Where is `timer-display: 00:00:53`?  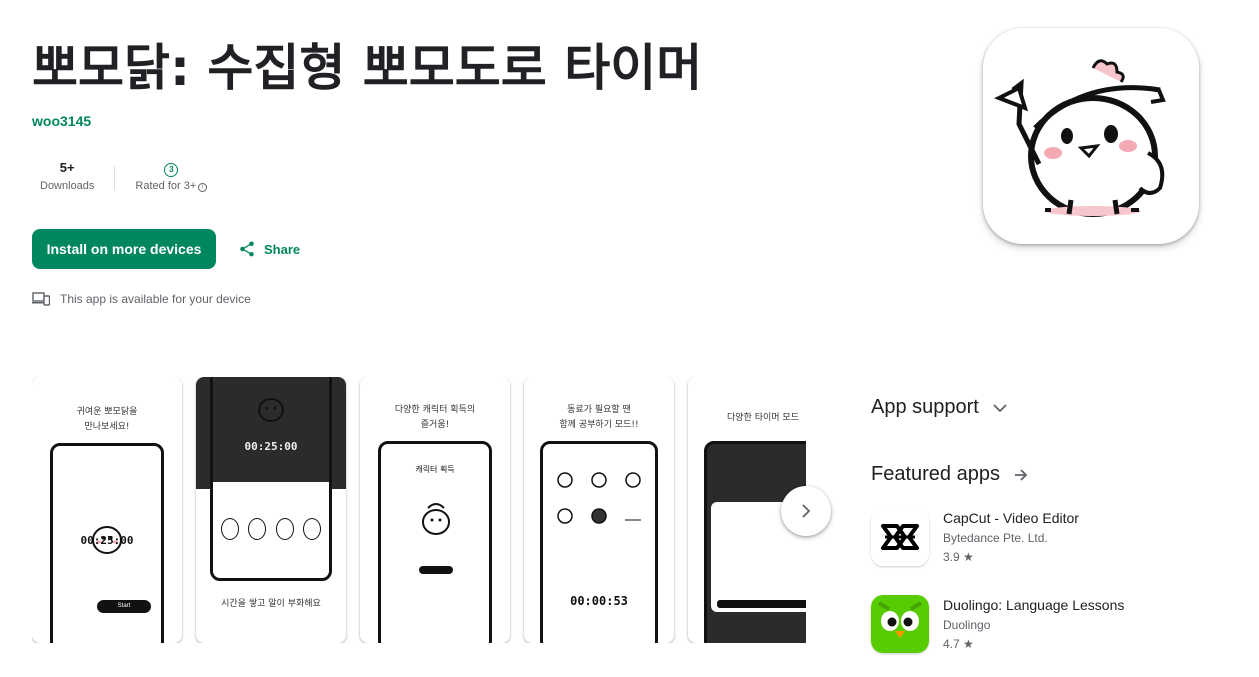
timer-display: 00:00:53 is located at coordinates (599, 601).